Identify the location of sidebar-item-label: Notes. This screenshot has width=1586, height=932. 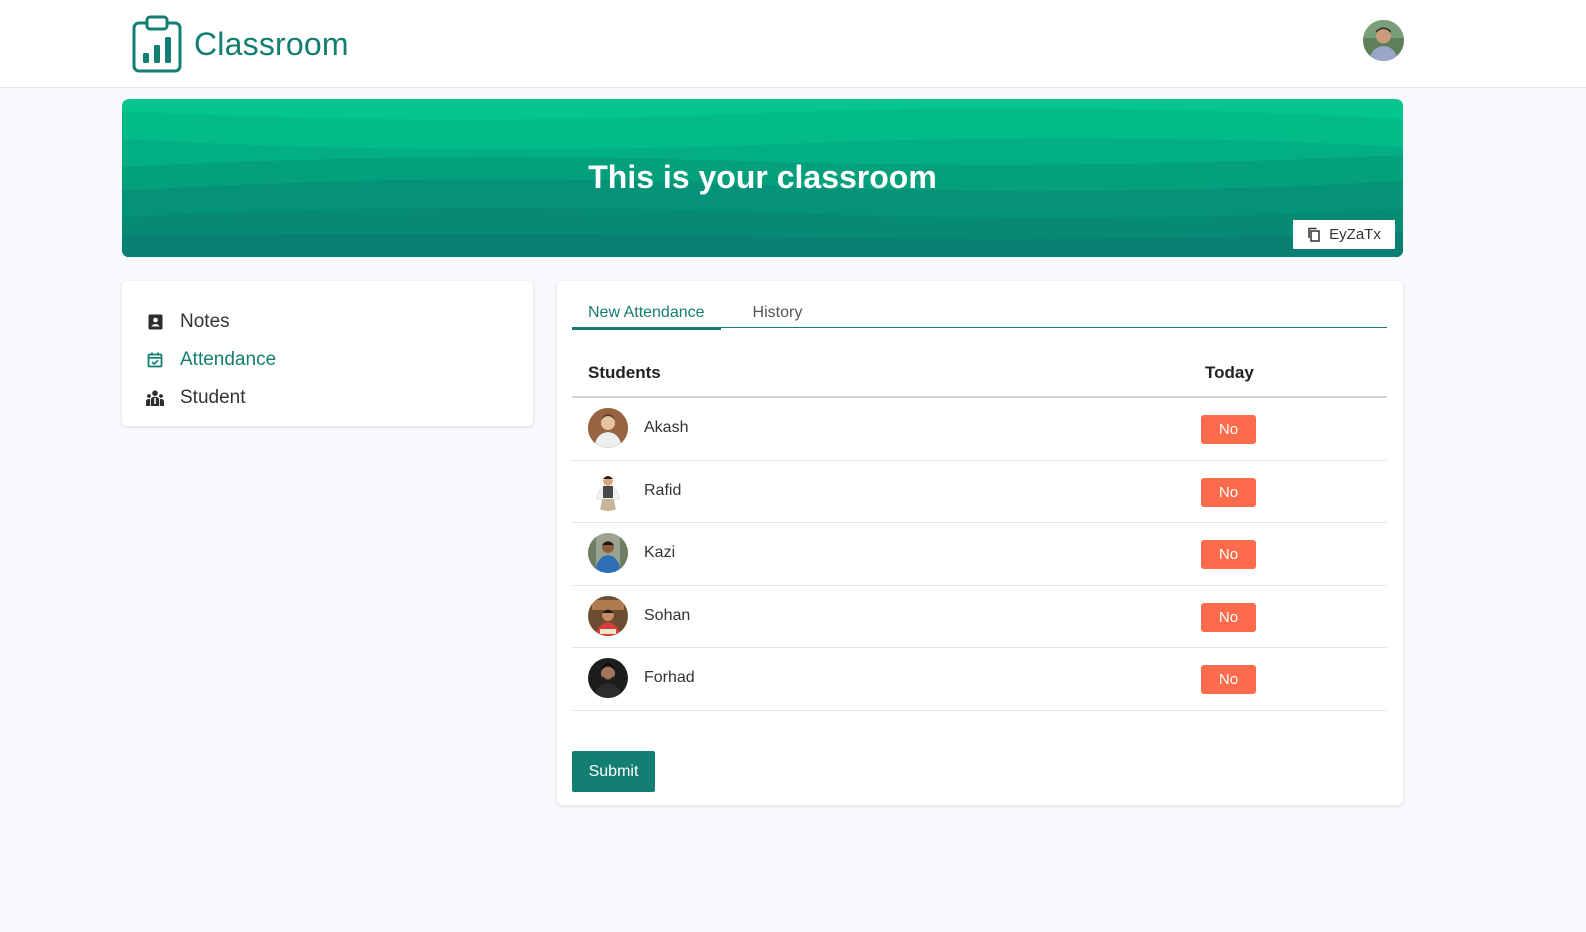
(205, 321).